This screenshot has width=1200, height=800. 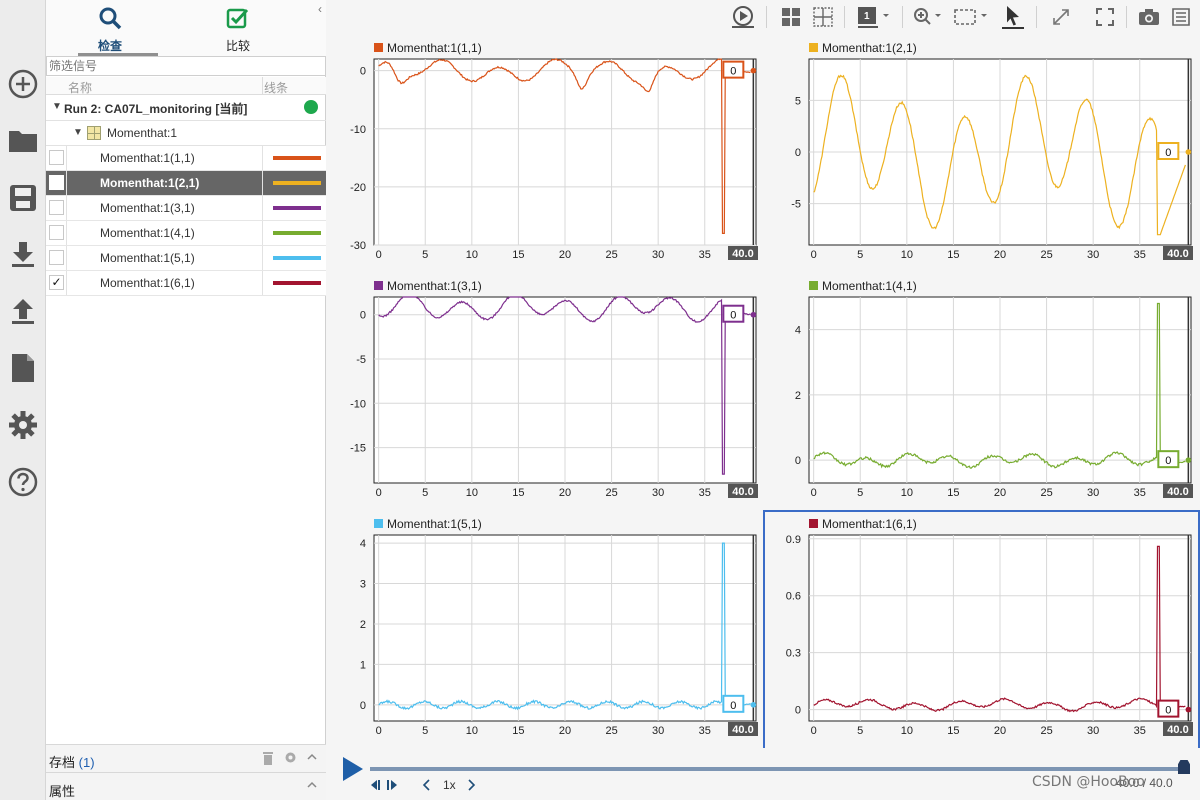 I want to click on signal-row: Momenthat:1(5,1), so click(x=186, y=258).